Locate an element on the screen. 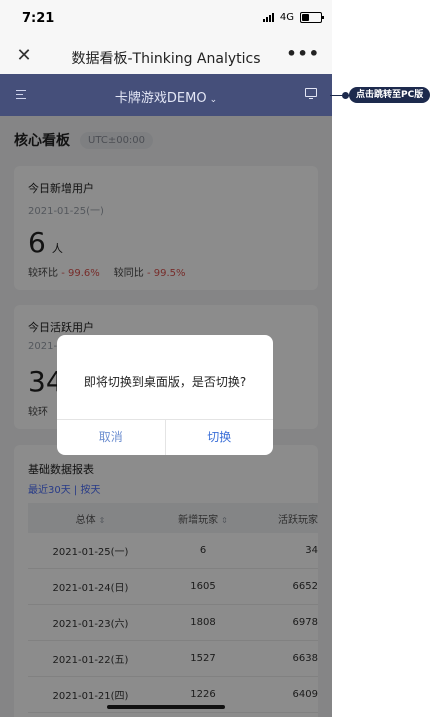 Image resolution: width=431 pixels, height=717 pixels. dialog-message: 即将切换到桌面版，是否切换? is located at coordinates (165, 382).